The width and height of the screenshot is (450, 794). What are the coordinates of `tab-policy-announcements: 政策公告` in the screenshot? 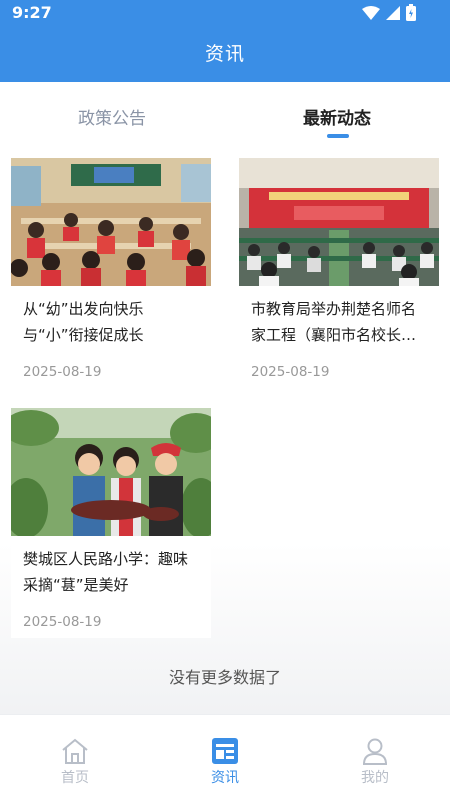 It's located at (112, 116).